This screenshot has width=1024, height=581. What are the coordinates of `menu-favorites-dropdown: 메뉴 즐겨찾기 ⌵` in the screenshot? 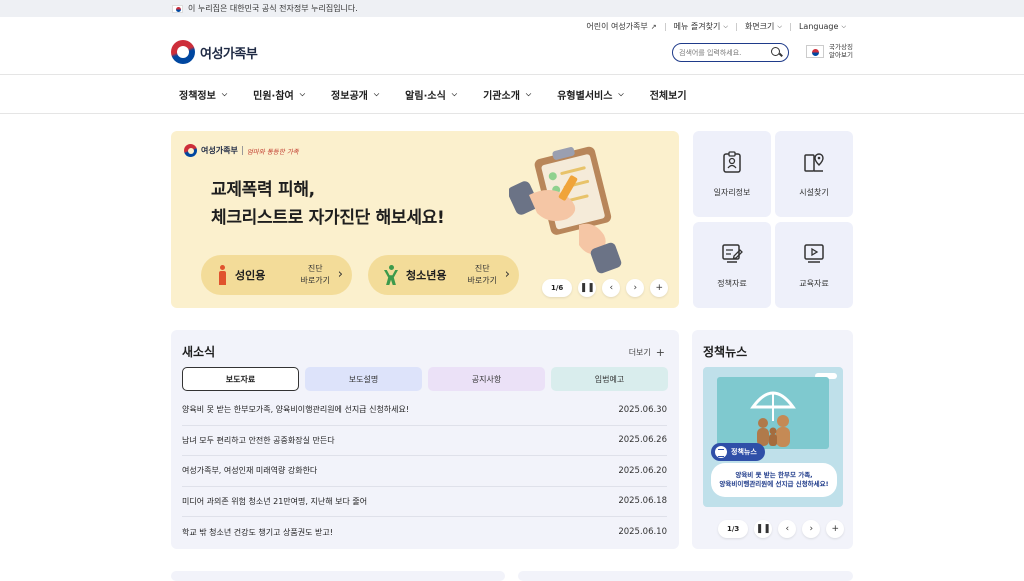 It's located at (701, 26).